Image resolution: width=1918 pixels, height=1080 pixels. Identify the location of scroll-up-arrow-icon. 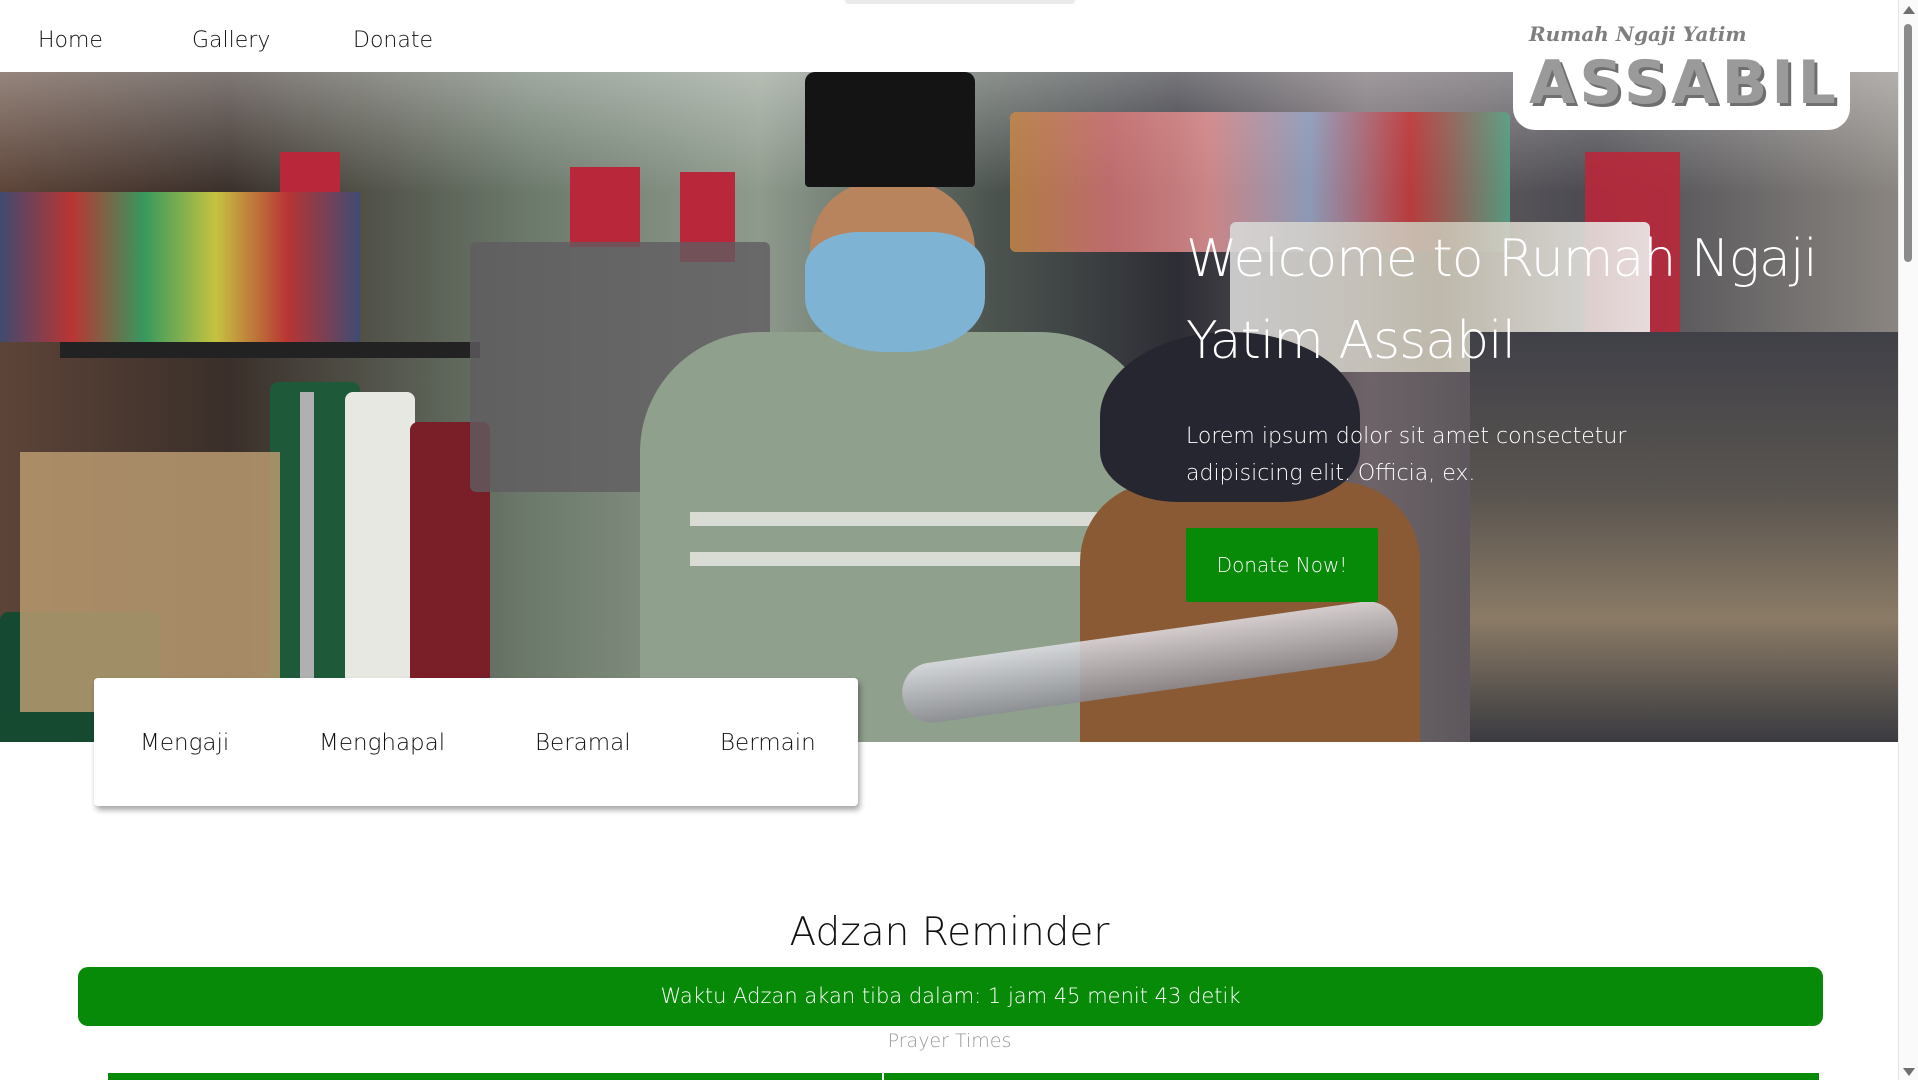
(1909, 10).